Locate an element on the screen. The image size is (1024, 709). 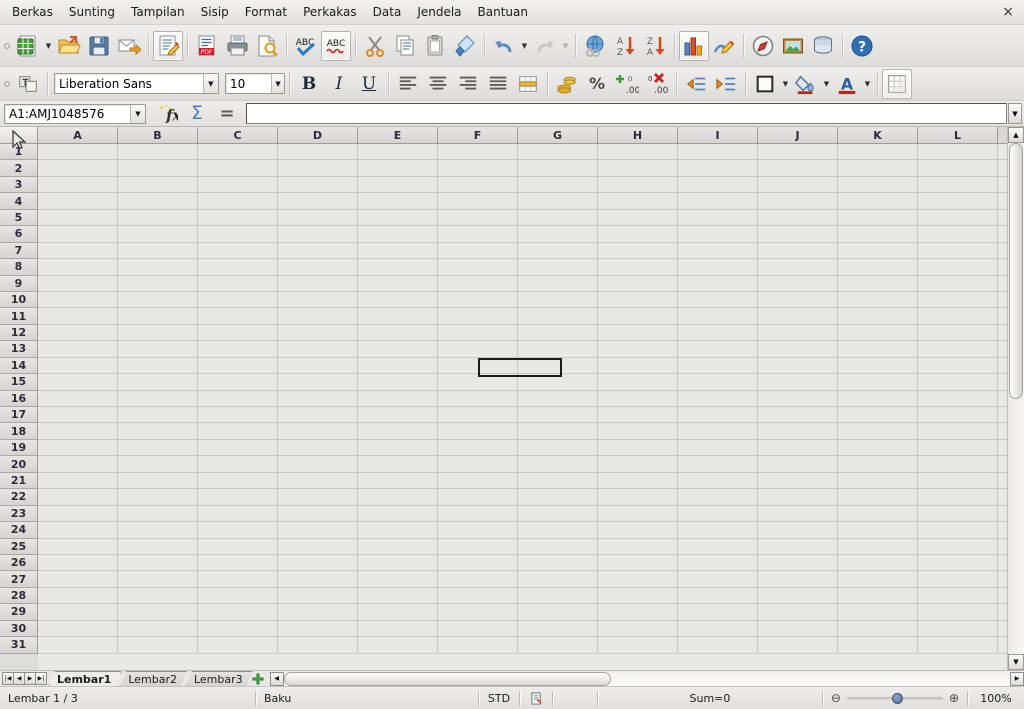
cell-H31 is located at coordinates (638, 645).